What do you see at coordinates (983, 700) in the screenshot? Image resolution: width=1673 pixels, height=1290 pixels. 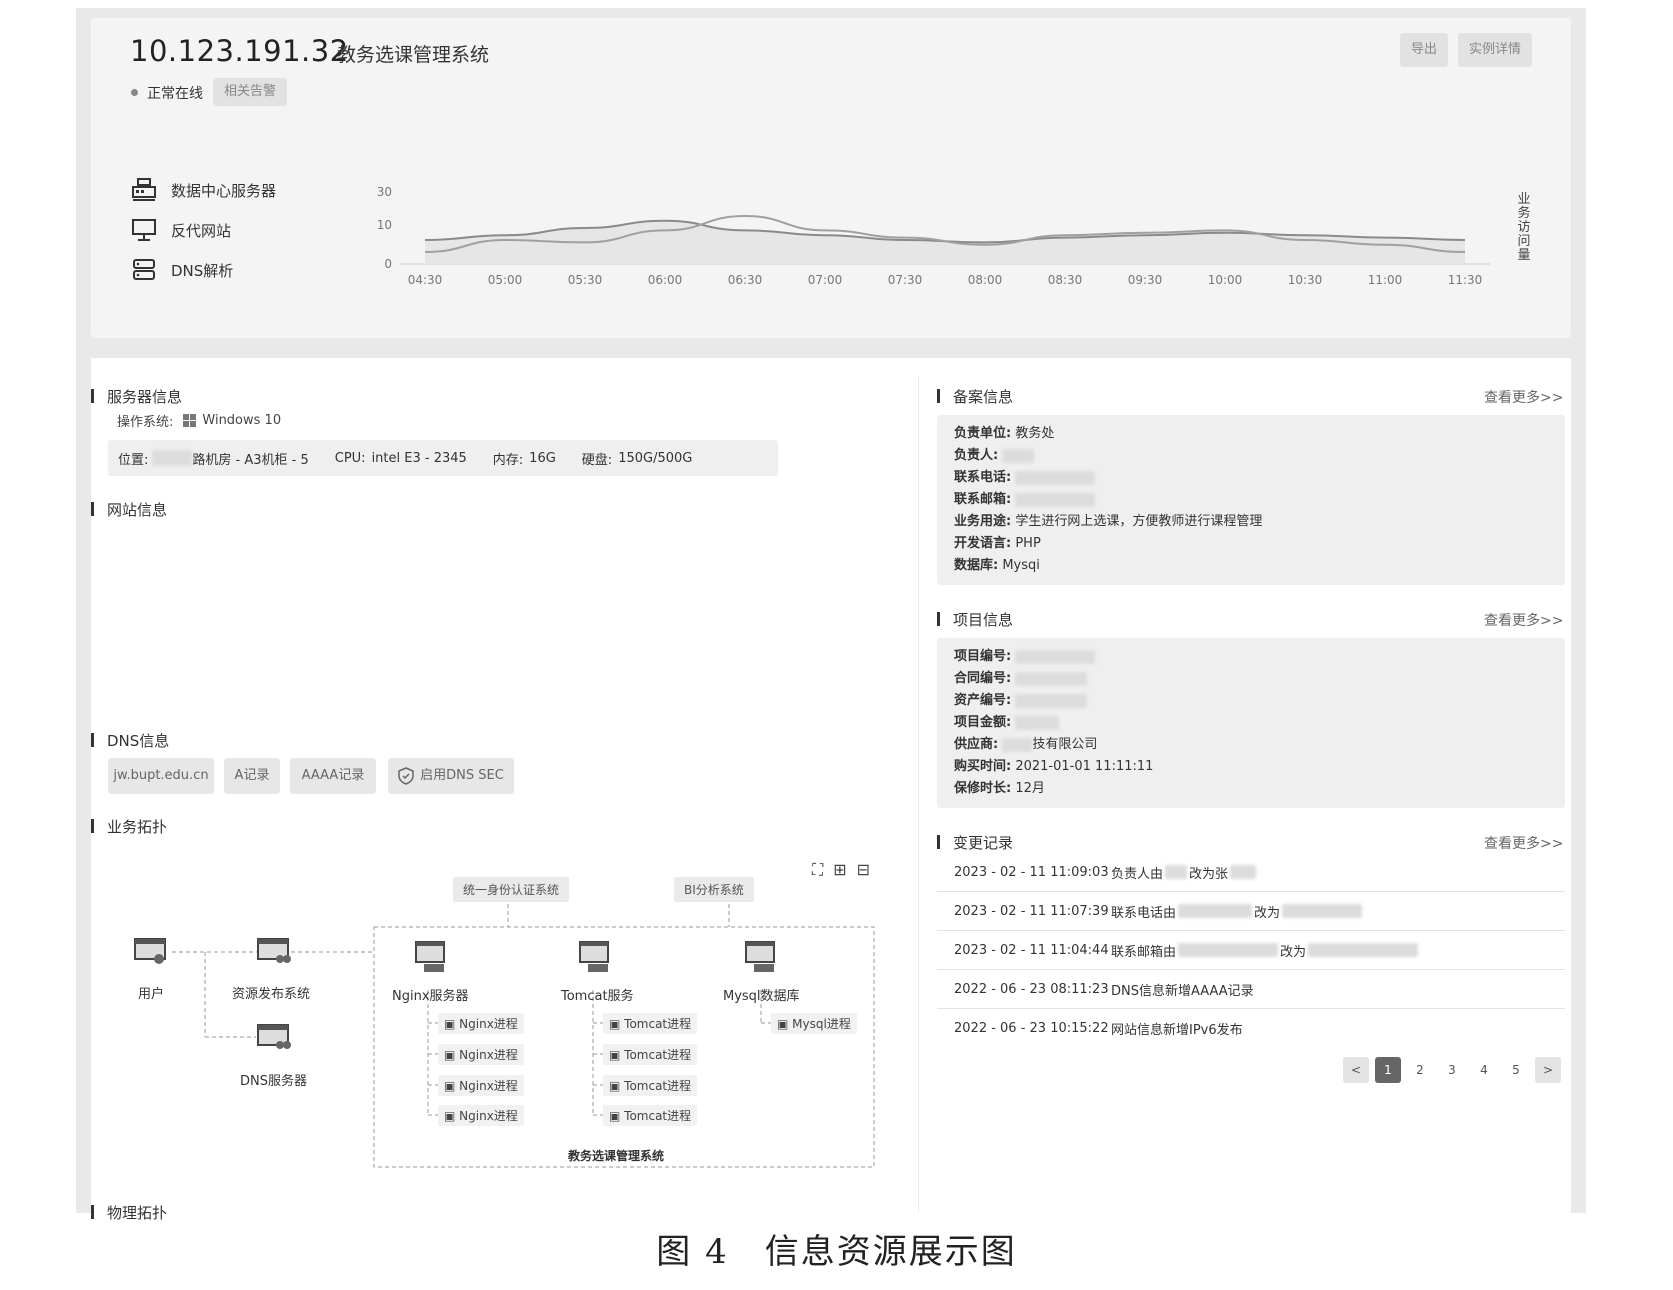 I see `info-key: 资产编号:` at bounding box center [983, 700].